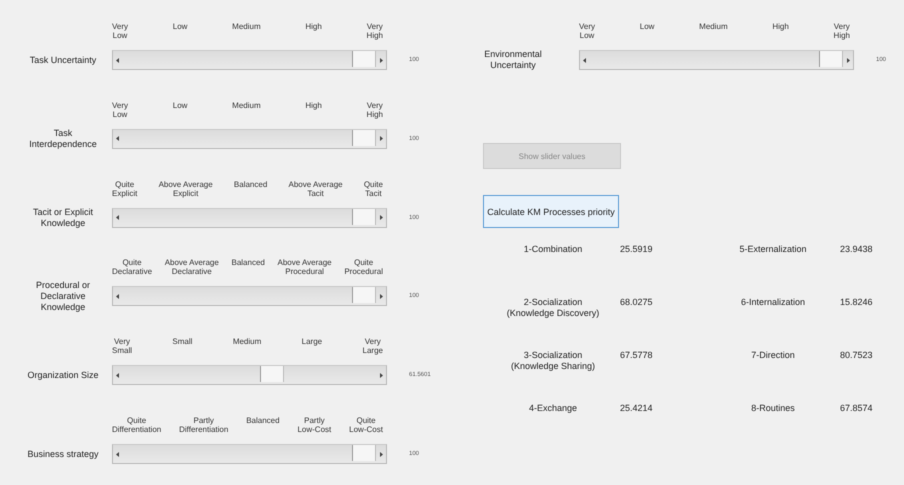 The image size is (904, 485). What do you see at coordinates (551, 211) in the screenshot?
I see `calculate-button: Calculate KM Processes priority` at bounding box center [551, 211].